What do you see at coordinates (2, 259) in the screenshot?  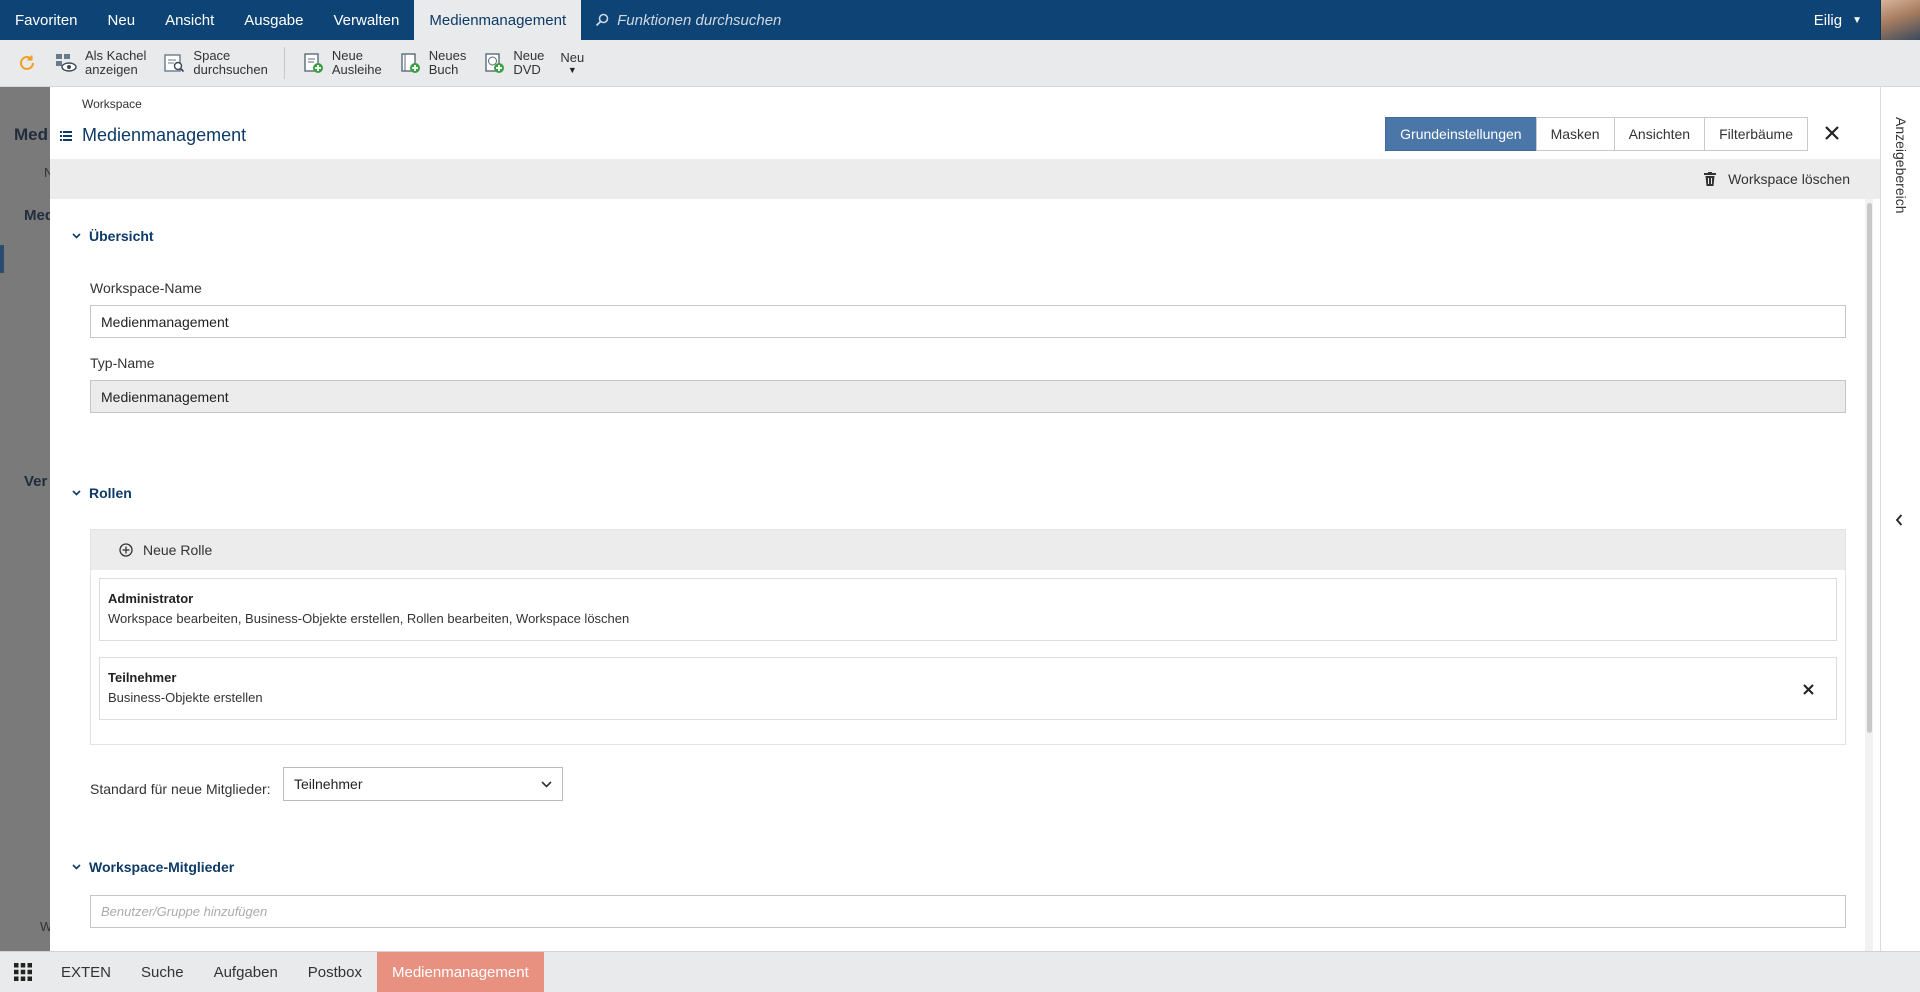 I see `bg-selection-bar` at bounding box center [2, 259].